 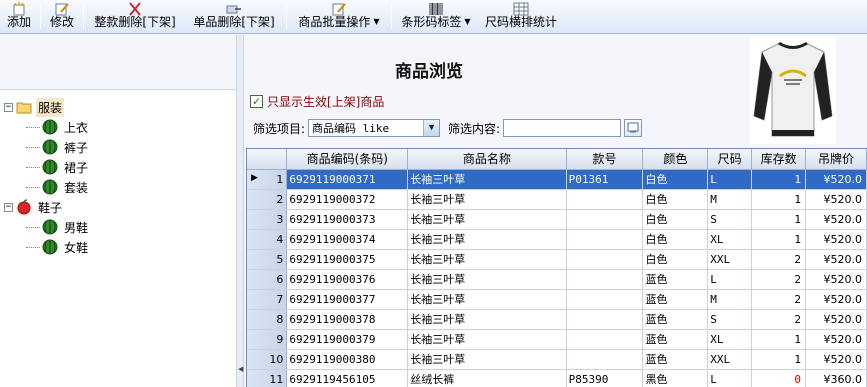 What do you see at coordinates (47, 107) in the screenshot?
I see `tree-node-clothing: − 服装` at bounding box center [47, 107].